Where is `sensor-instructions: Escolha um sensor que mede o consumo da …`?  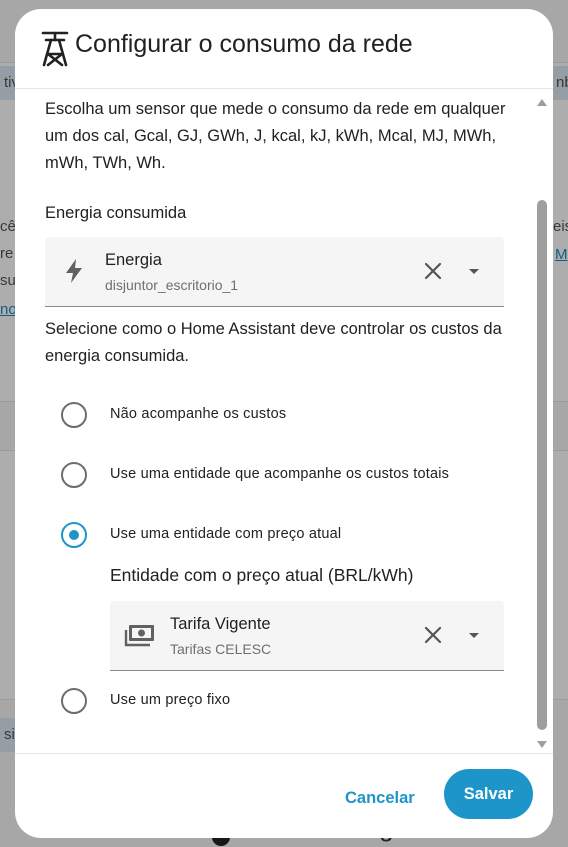 sensor-instructions: Escolha um sensor que mede o consumo da … is located at coordinates (275, 136).